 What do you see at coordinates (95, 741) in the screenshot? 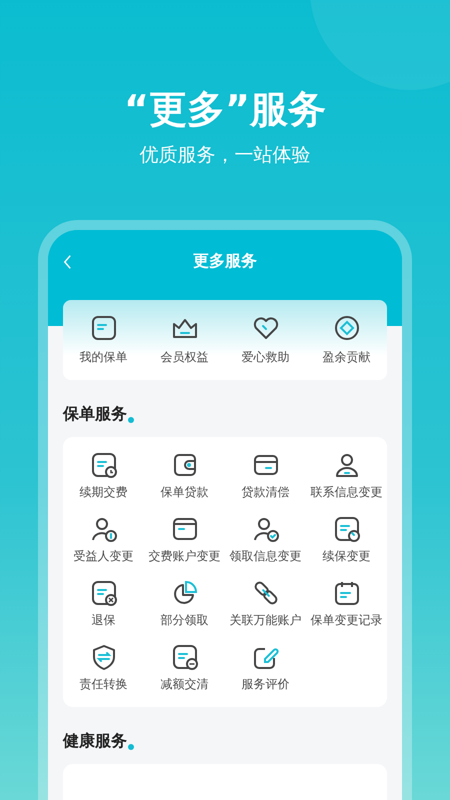
I see `section-title: 健康服务` at bounding box center [95, 741].